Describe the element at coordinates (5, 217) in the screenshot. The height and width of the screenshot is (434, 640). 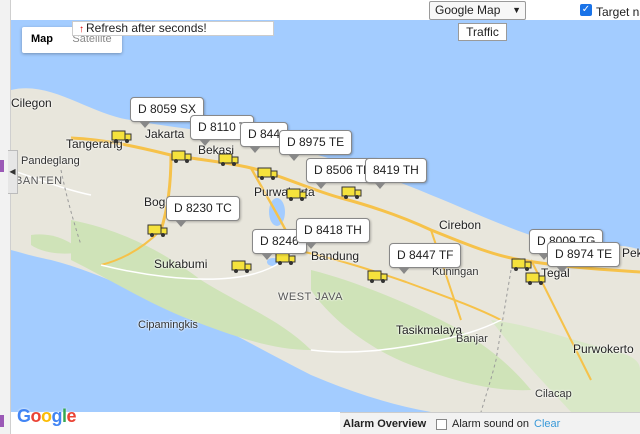
I see `left-sidebar-strip` at that location.